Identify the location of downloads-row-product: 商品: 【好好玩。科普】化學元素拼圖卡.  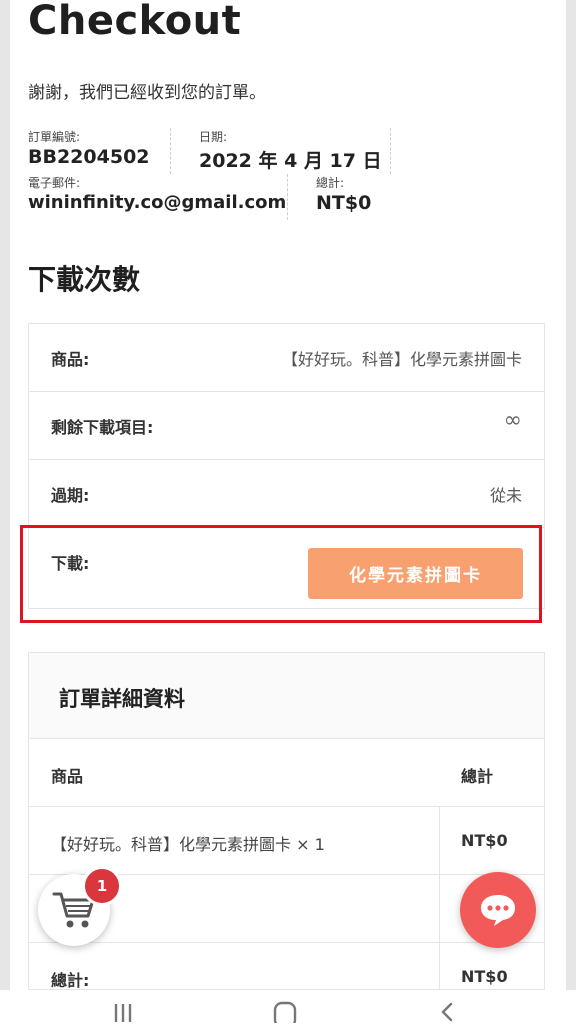
(286, 358).